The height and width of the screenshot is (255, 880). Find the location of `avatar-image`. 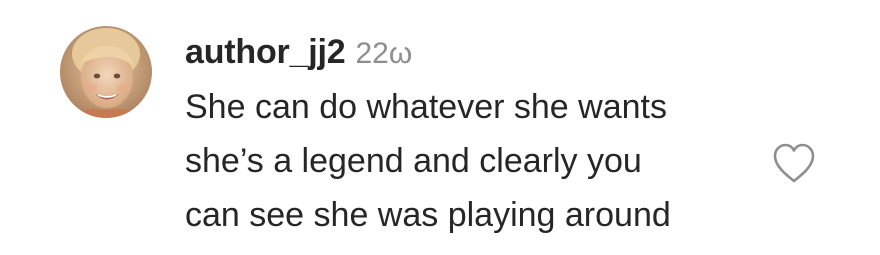

avatar-image is located at coordinates (106, 72).